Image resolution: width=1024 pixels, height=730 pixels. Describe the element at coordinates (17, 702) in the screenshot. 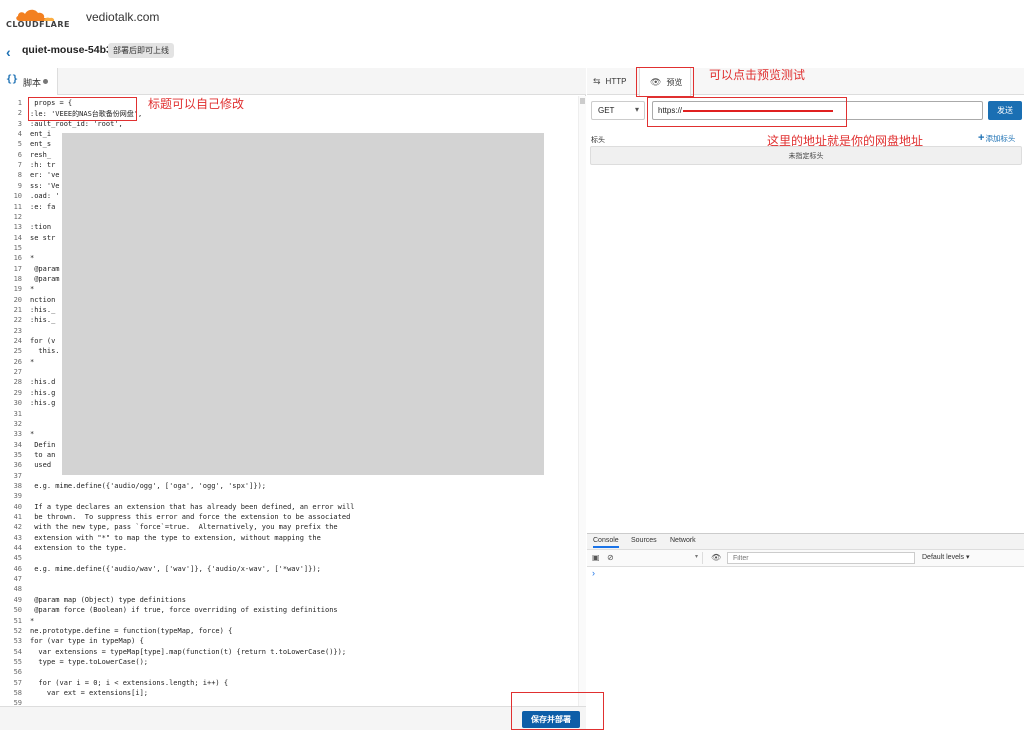

I see `line-number: 59` at that location.